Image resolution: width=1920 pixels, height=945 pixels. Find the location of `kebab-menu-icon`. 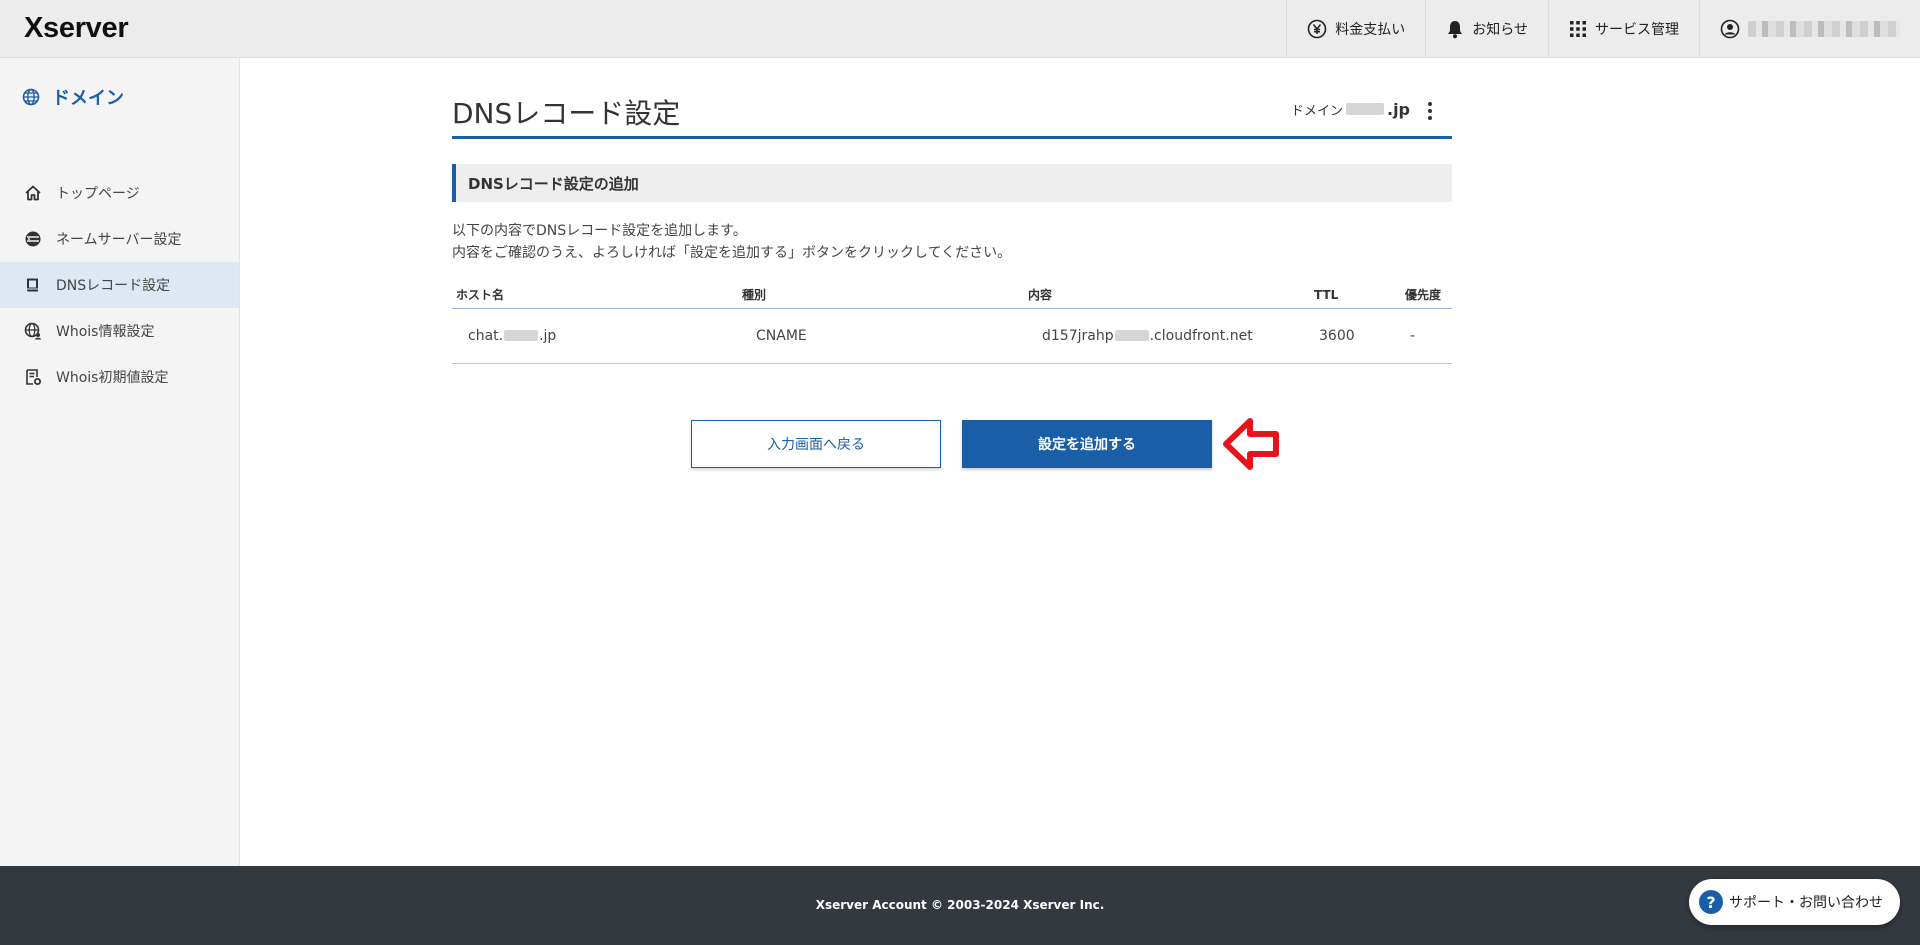

kebab-menu-icon is located at coordinates (1430, 111).